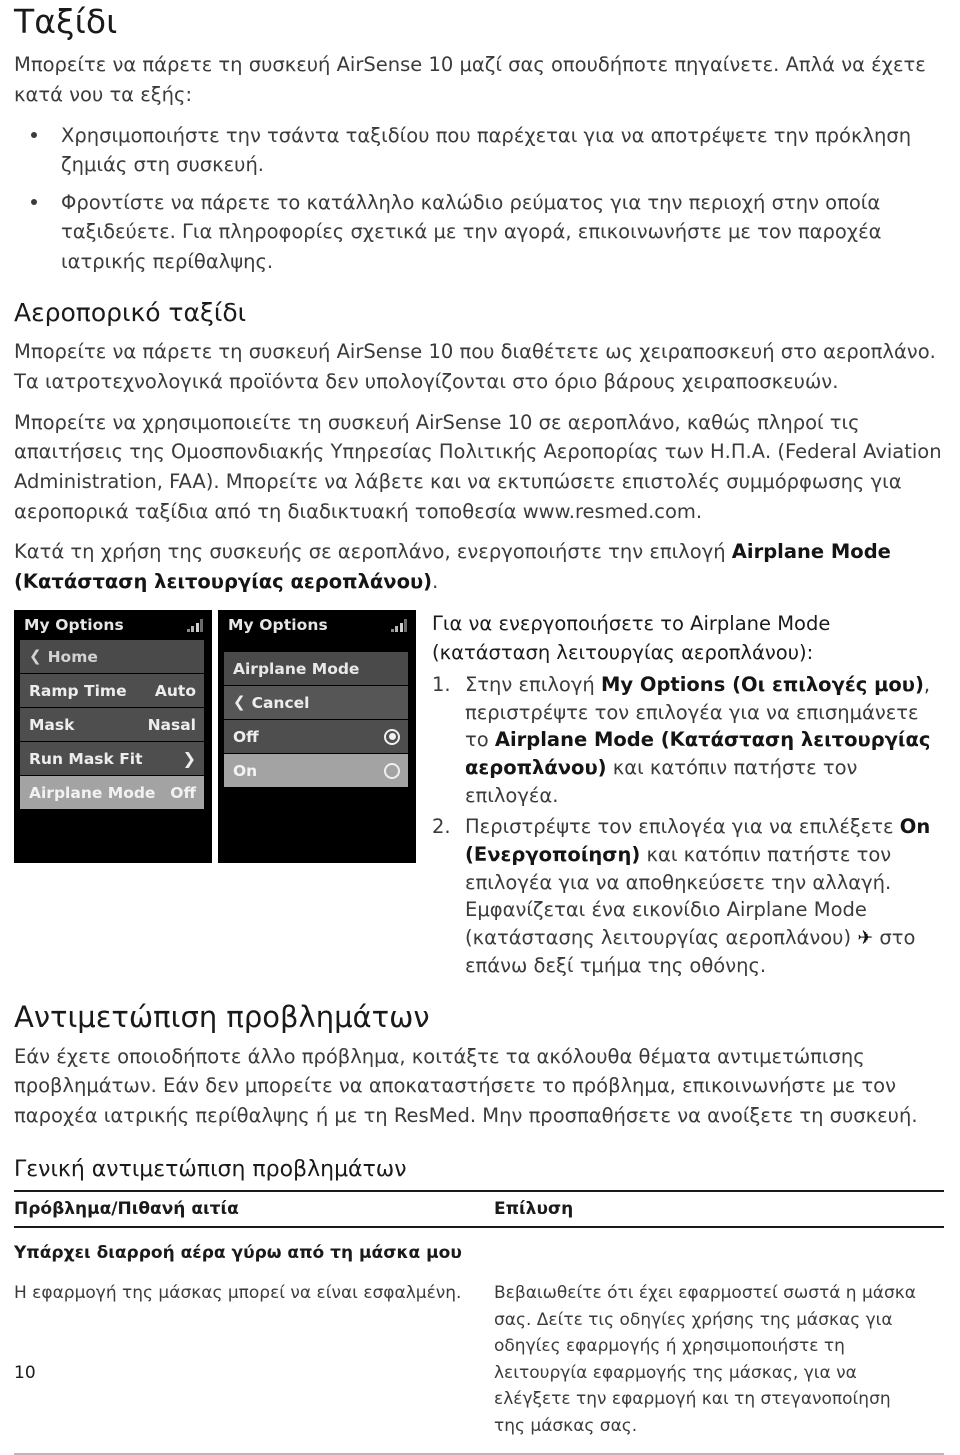 This screenshot has height=1455, width=960. I want to click on radio-unselected-icon, so click(392, 770).